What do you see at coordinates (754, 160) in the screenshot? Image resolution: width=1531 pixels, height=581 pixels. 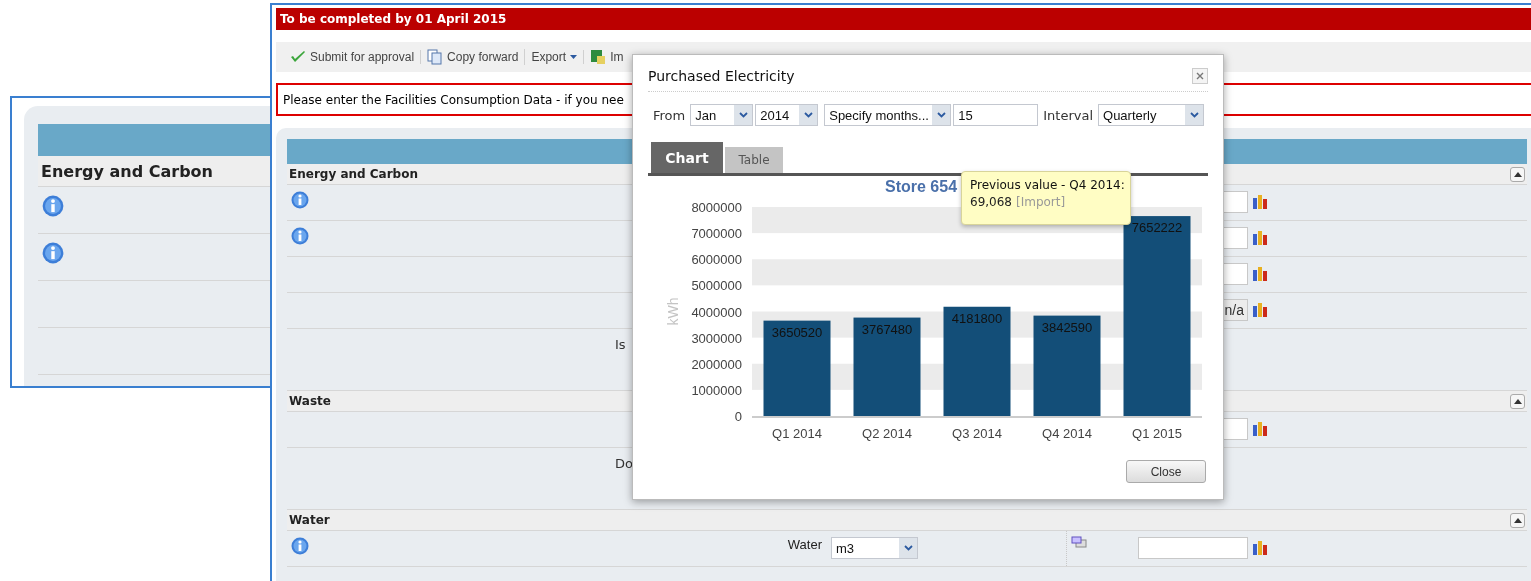 I see `tab: Table` at bounding box center [754, 160].